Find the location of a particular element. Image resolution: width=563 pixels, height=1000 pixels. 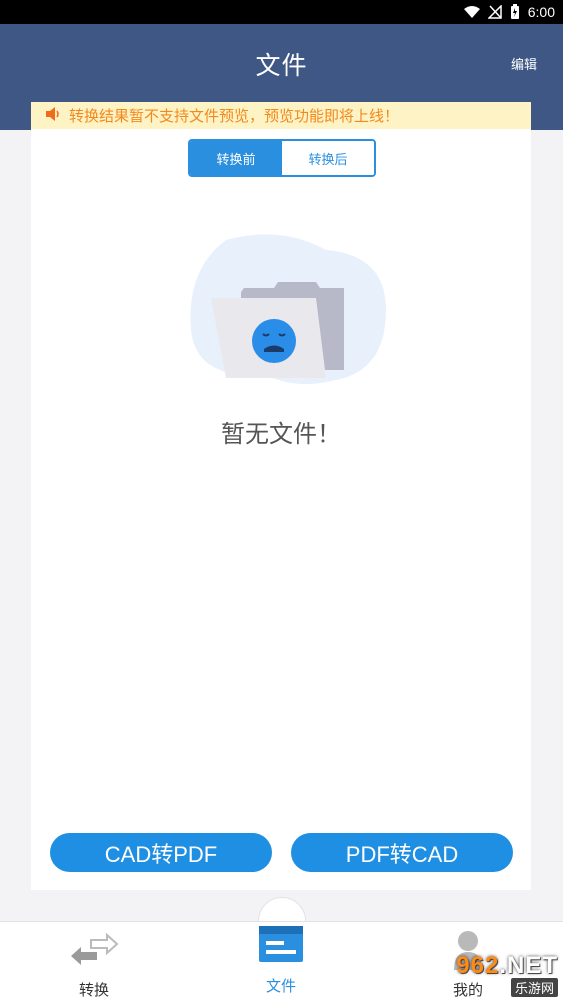

conversion-tabs: 转换前 转换后 is located at coordinates (282, 158).